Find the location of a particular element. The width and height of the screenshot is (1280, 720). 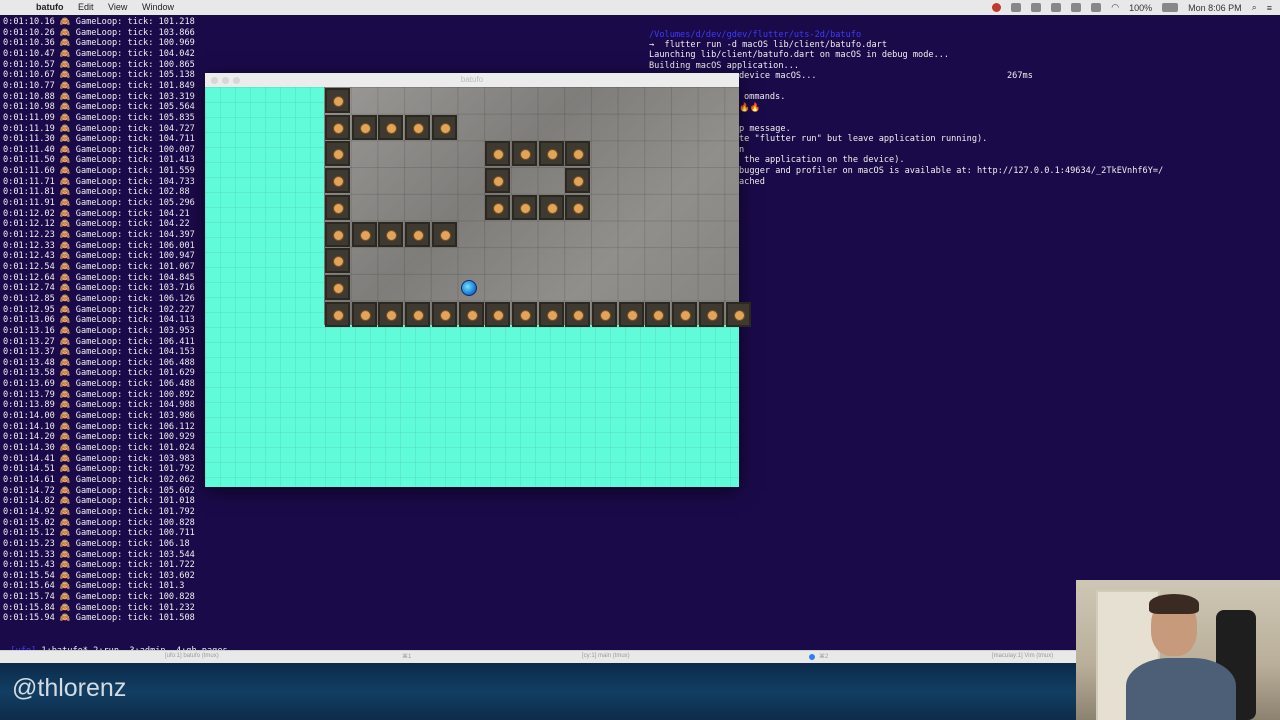

log-line: 0:01:15.12 🙈 GameLoop: tick: 100.711 is located at coordinates (99, 533).